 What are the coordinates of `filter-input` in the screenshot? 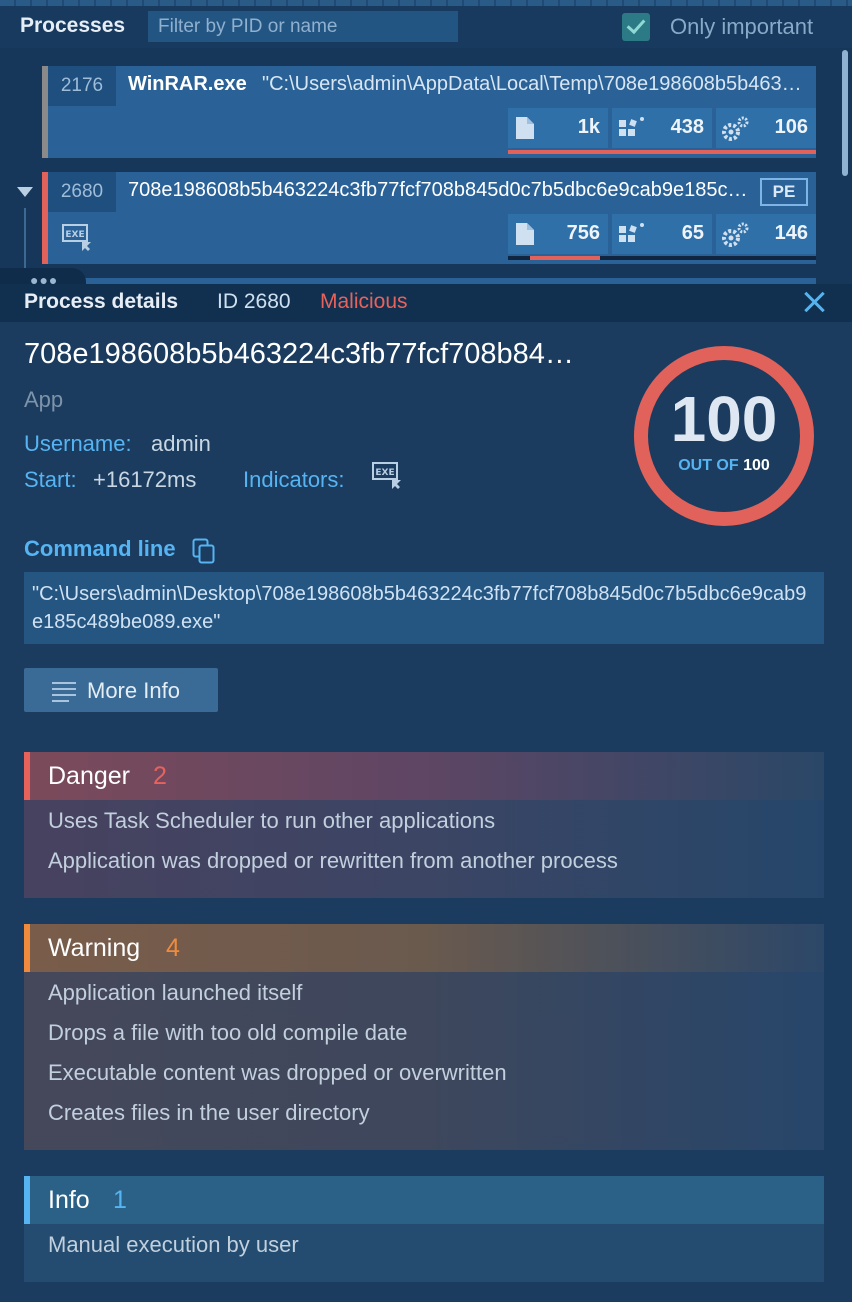 It's located at (303, 26).